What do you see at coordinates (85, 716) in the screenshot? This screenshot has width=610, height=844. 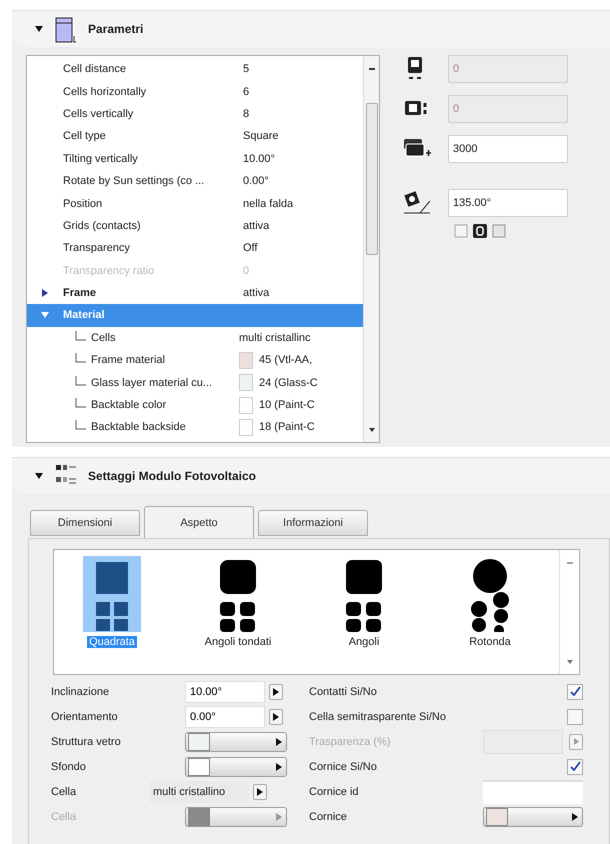 I see `setting-label: Orientamento` at bounding box center [85, 716].